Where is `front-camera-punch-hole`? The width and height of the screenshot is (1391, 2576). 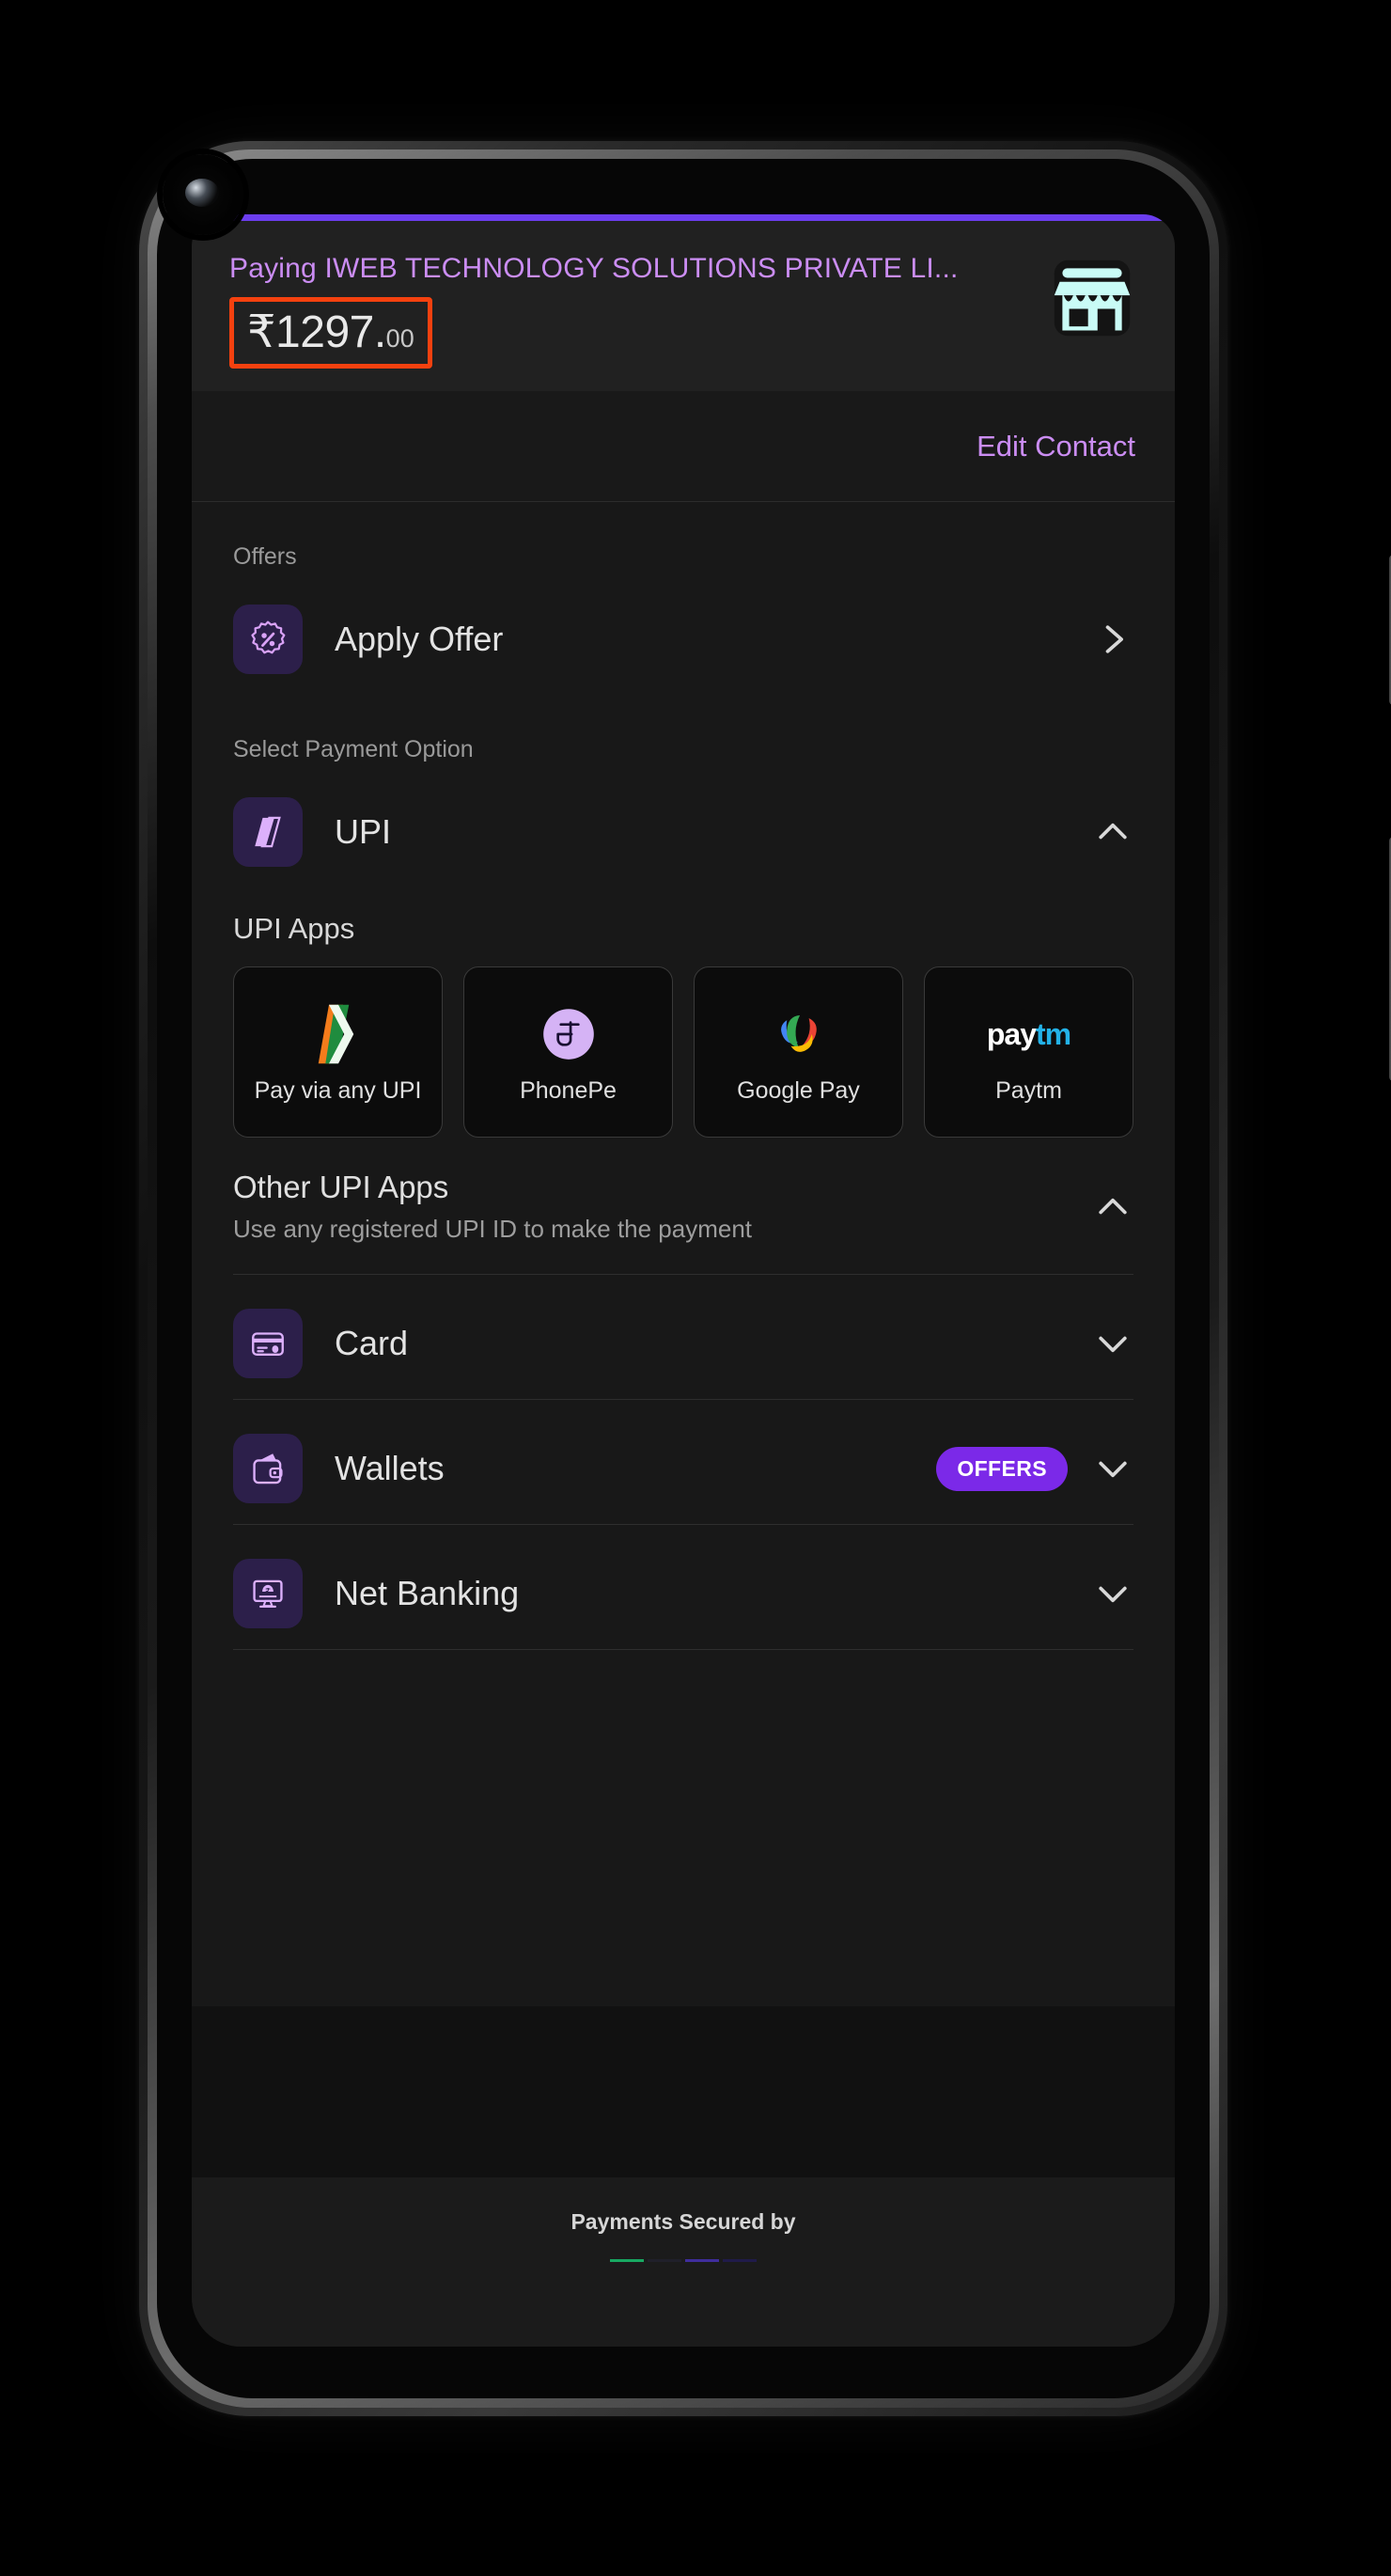 front-camera-punch-hole is located at coordinates (203, 194).